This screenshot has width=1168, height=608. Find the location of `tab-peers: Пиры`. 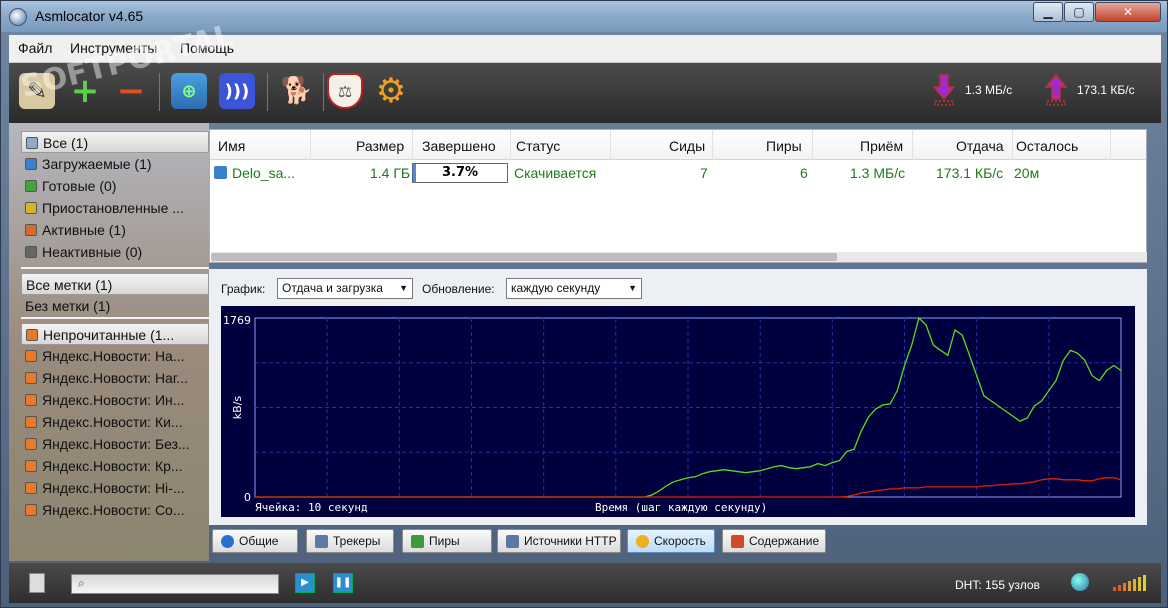

tab-peers: Пиры is located at coordinates (447, 541).